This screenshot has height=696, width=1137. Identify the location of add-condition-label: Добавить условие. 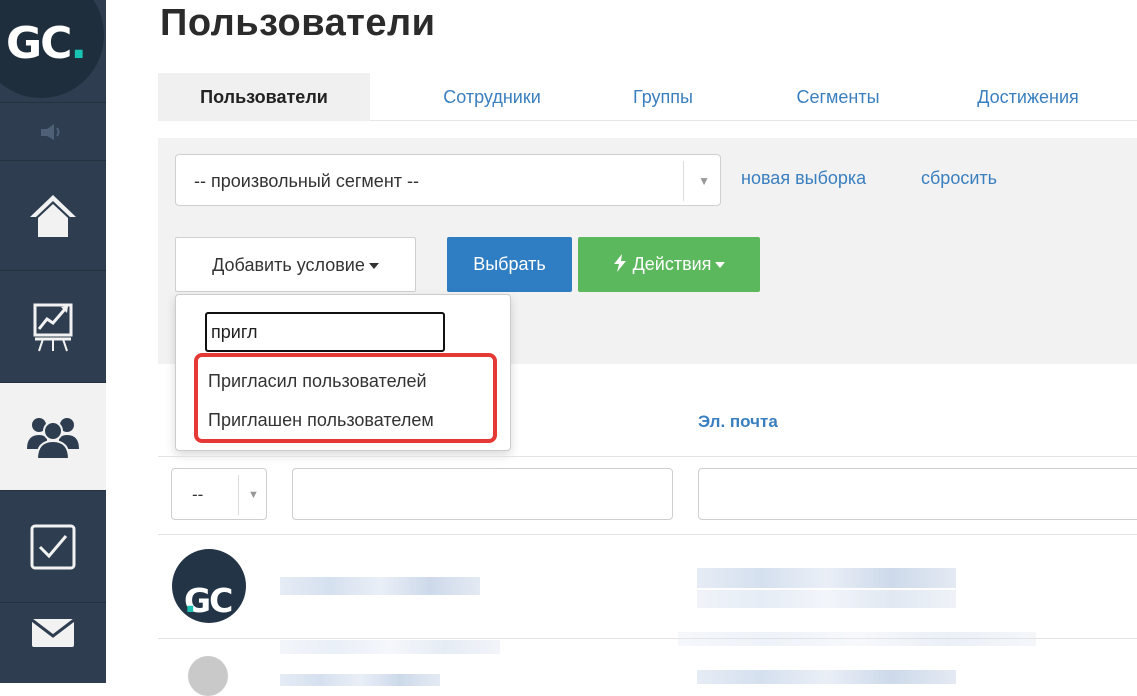
(288, 265).